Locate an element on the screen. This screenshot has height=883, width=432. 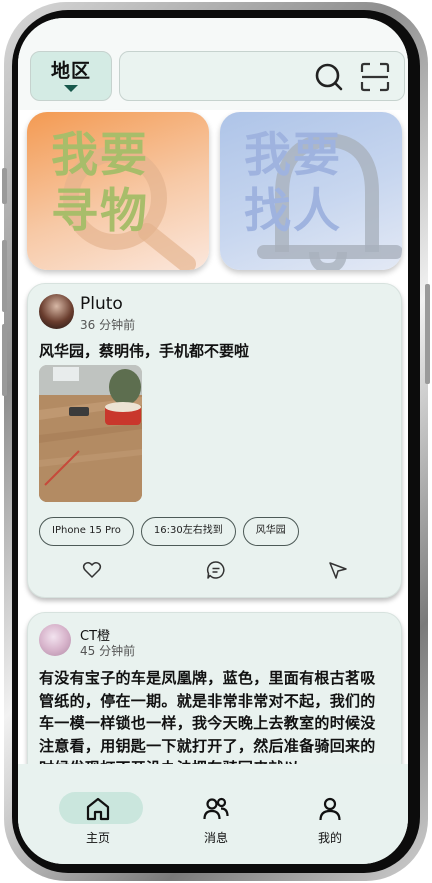
nav-item-messages: 消息 is located at coordinates (216, 820).